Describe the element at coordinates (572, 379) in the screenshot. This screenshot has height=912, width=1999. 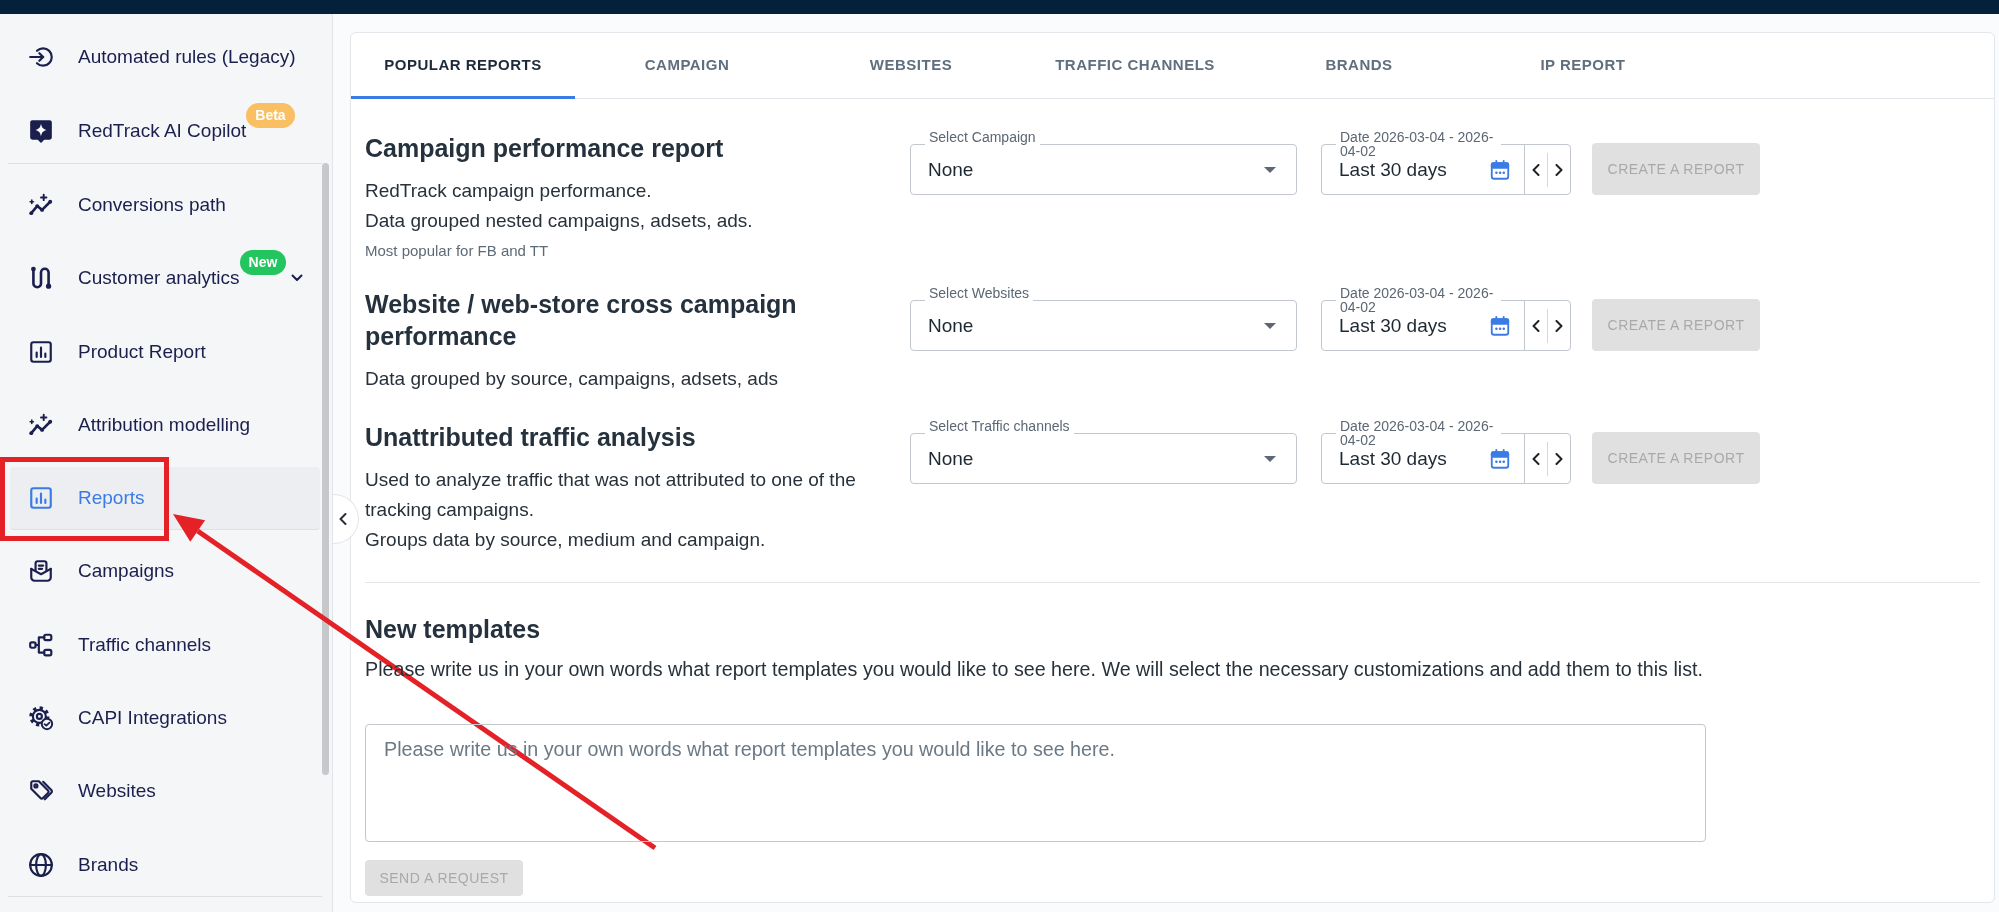
I see `report-description: Data grouped by source, campaigns, adsets, ads` at that location.